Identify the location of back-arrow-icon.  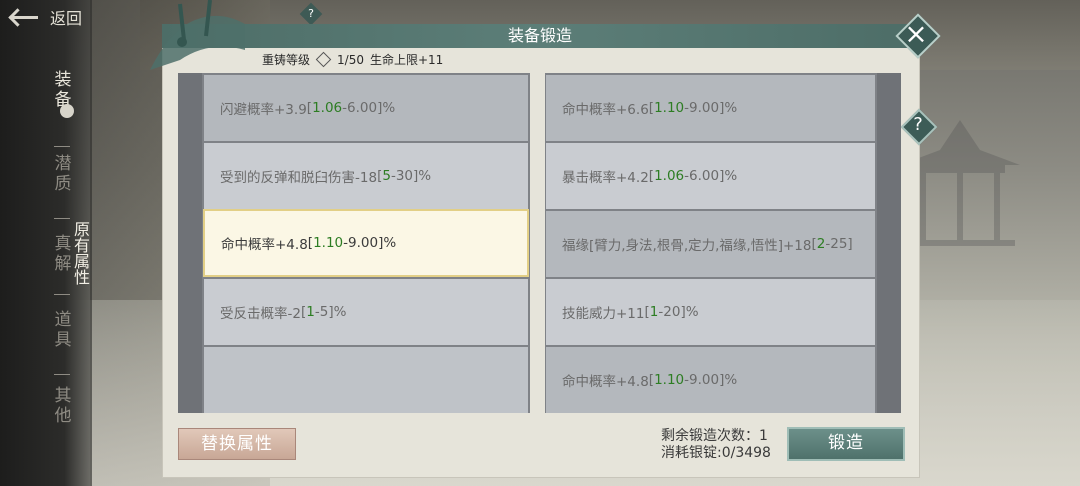
(24, 17).